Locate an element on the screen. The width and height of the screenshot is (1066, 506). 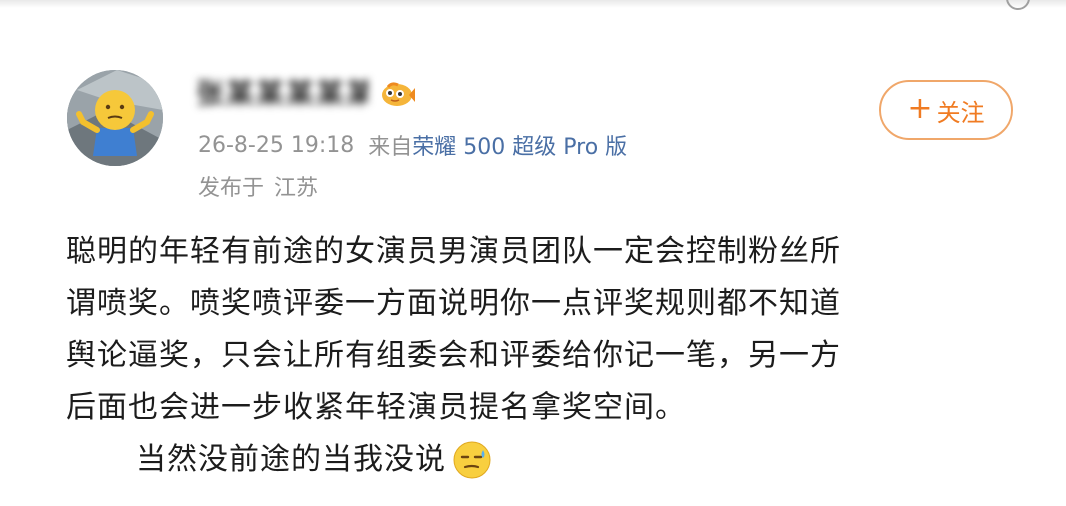
author-name-row: 张某某某某某 is located at coordinates (306, 94).